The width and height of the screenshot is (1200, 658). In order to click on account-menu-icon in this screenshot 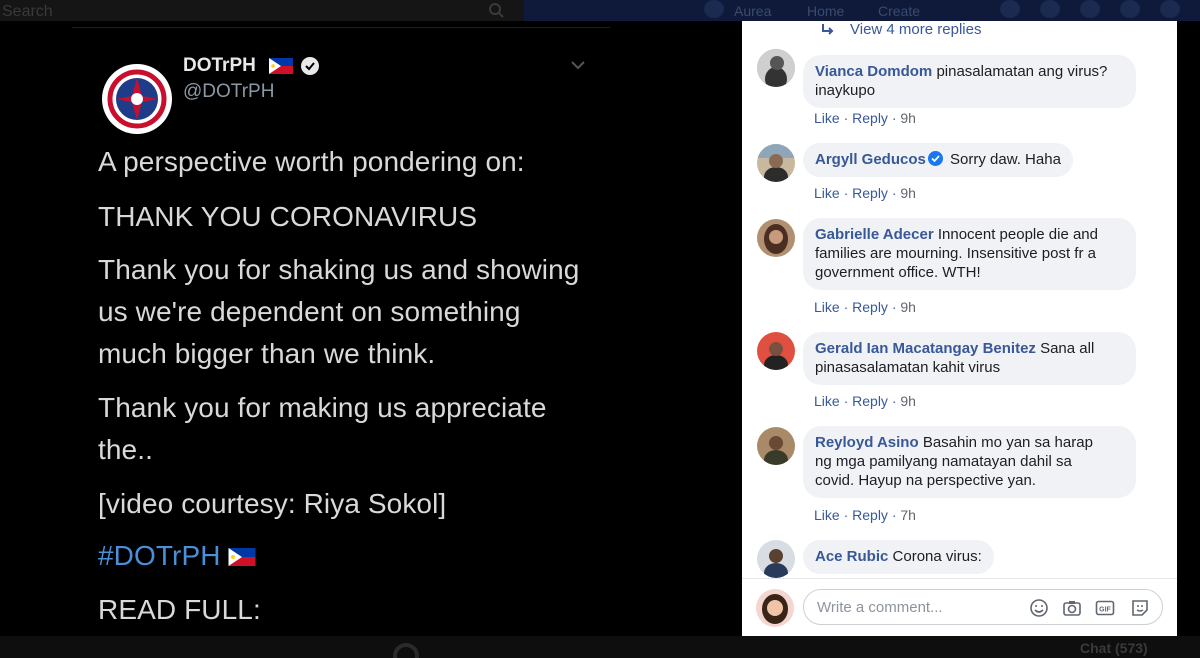, I will do `click(1170, 9)`.